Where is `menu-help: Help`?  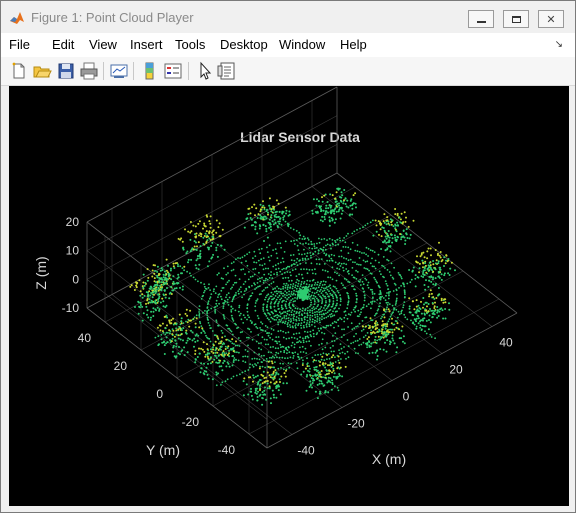 menu-help: Help is located at coordinates (353, 44).